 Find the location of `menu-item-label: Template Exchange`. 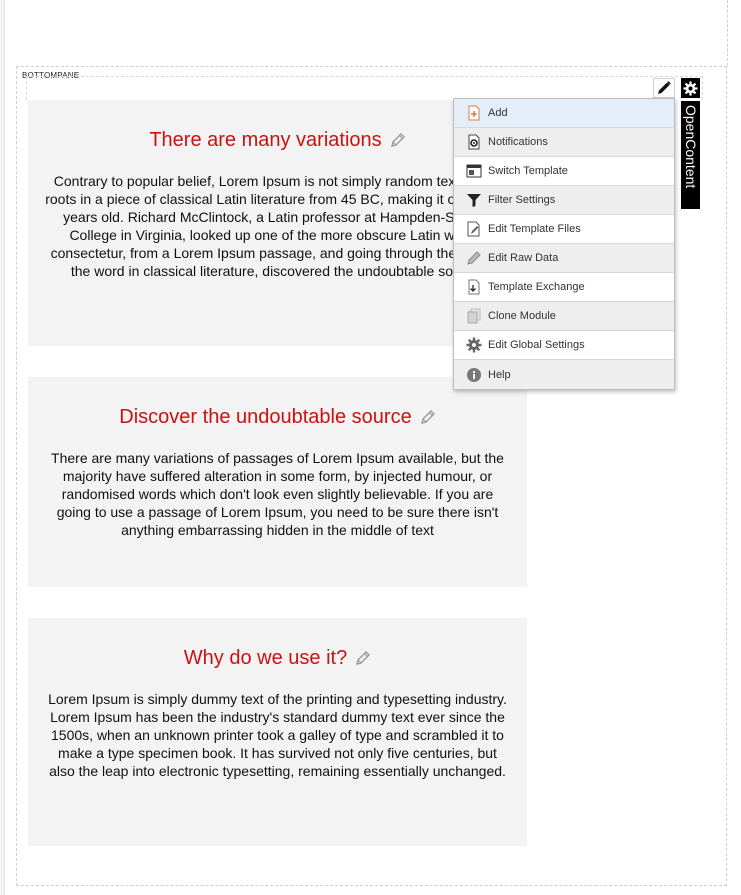

menu-item-label: Template Exchange is located at coordinates (536, 287).